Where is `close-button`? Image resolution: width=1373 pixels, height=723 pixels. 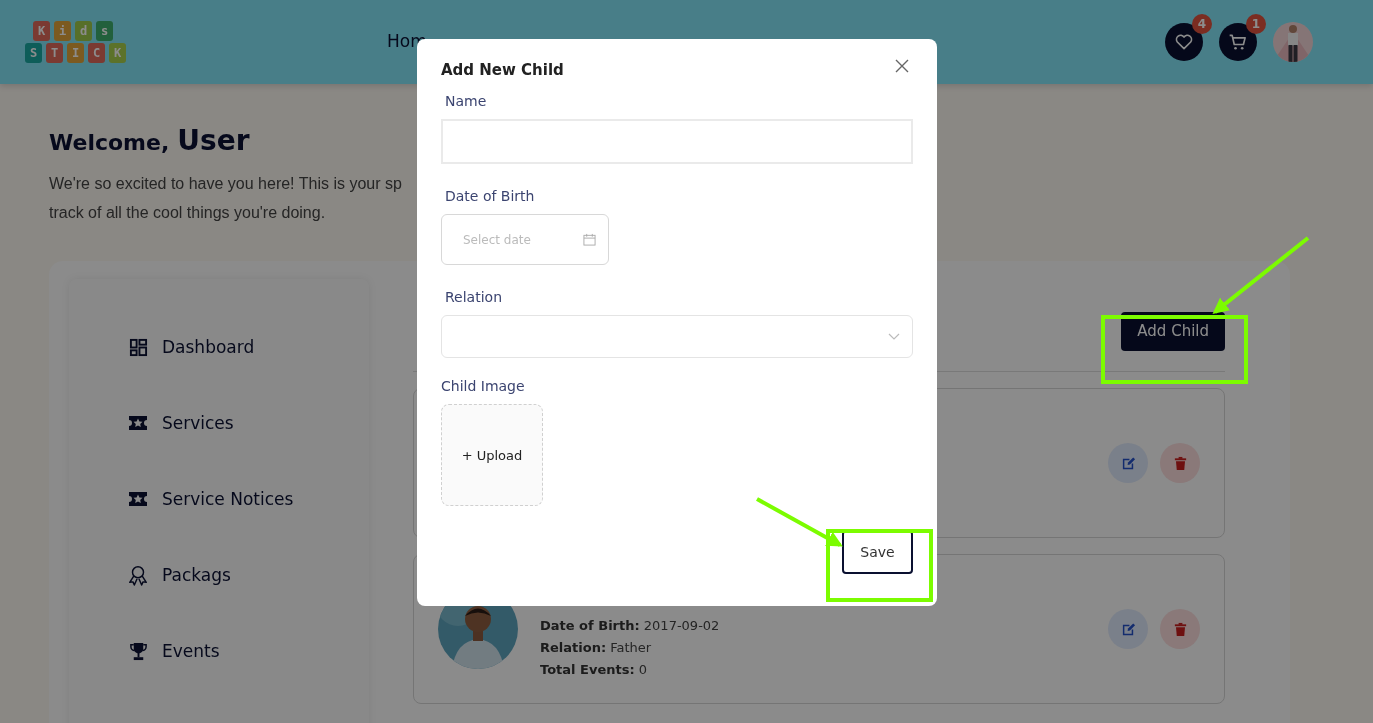
close-button is located at coordinates (902, 66).